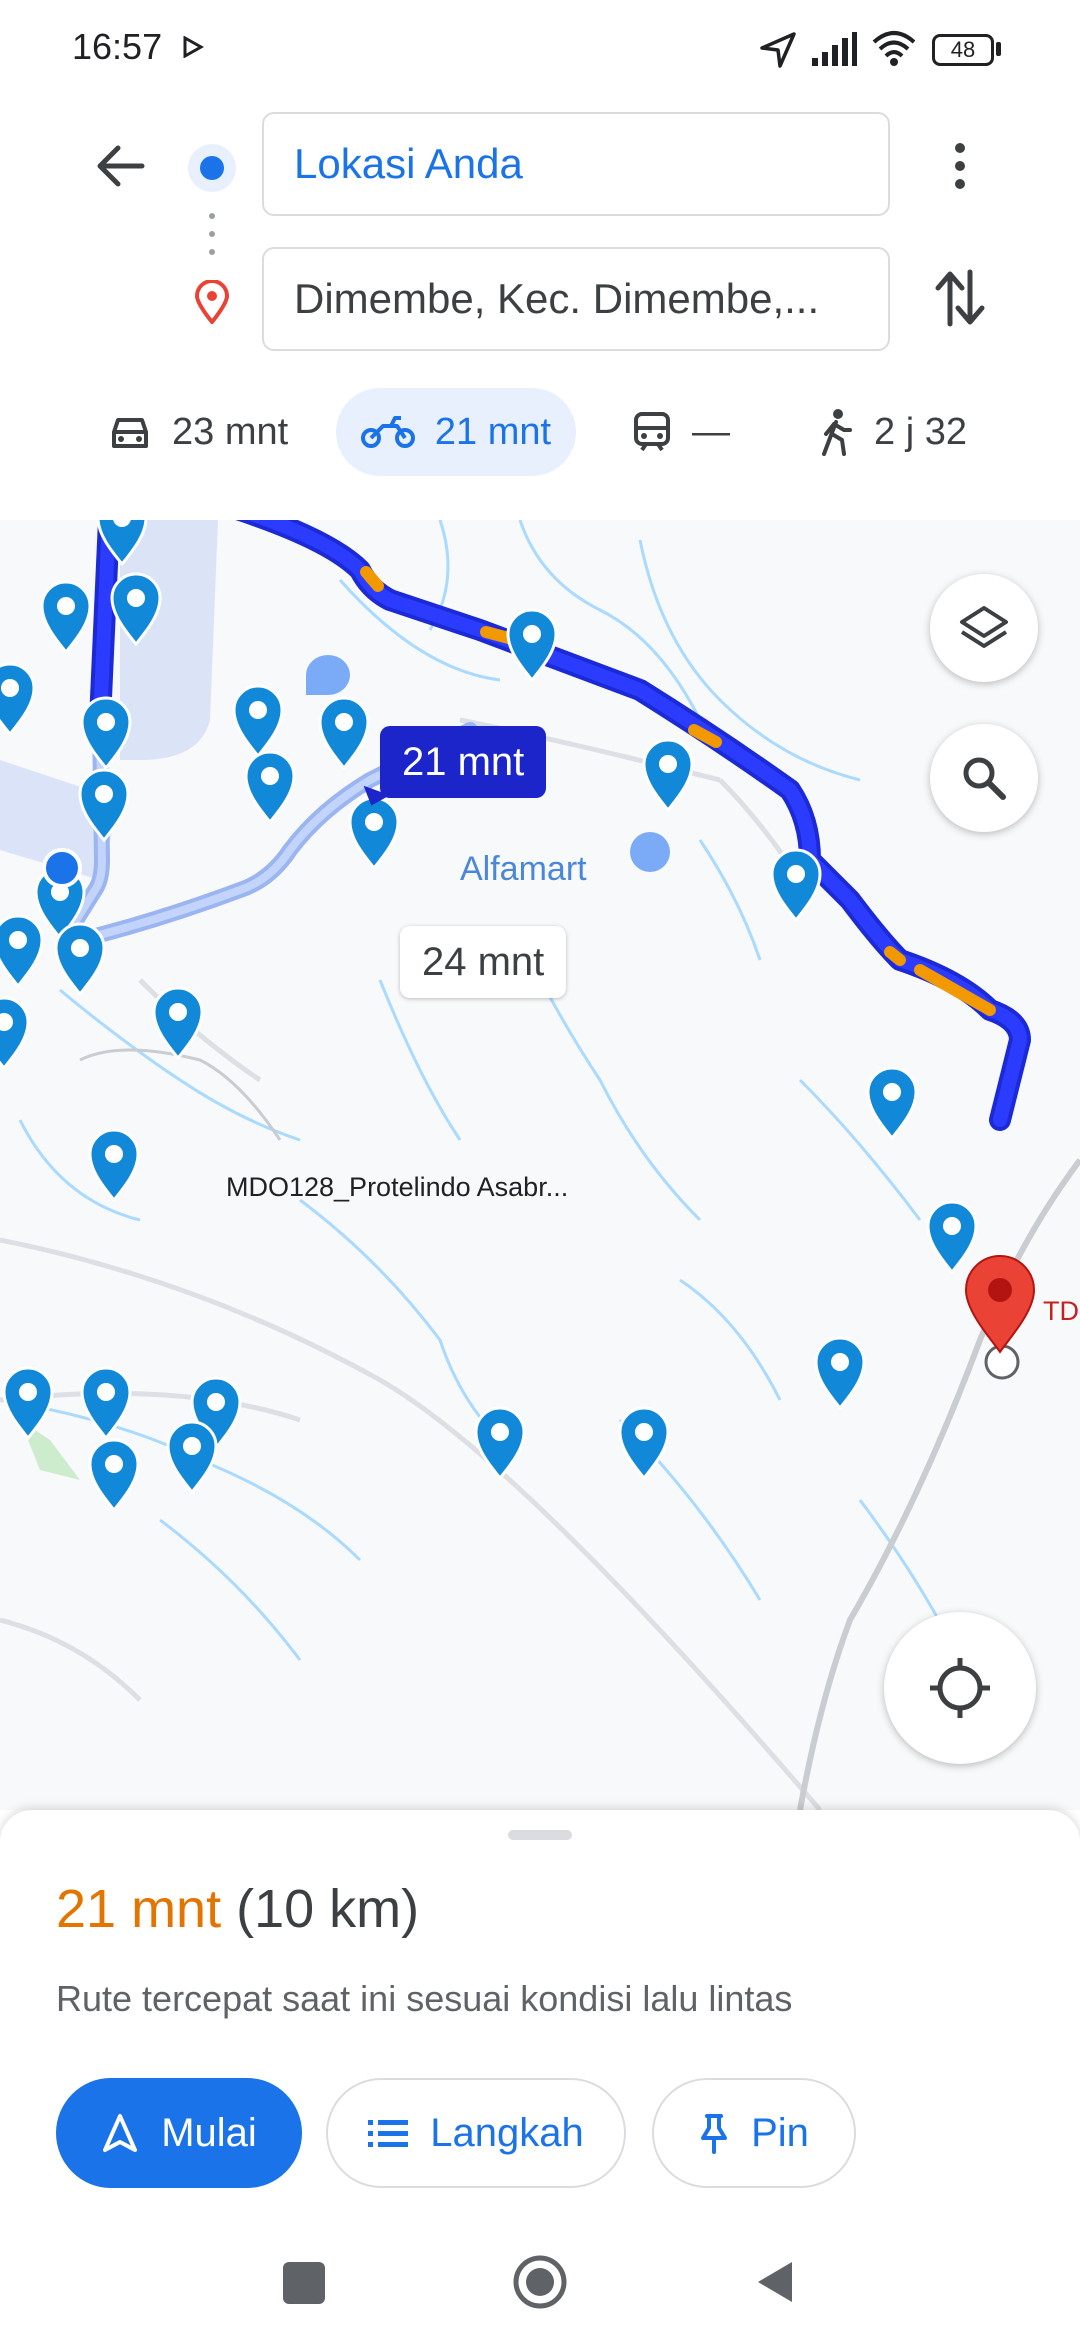  What do you see at coordinates (328, 1909) in the screenshot?
I see `route-distance: (10 km)` at bounding box center [328, 1909].